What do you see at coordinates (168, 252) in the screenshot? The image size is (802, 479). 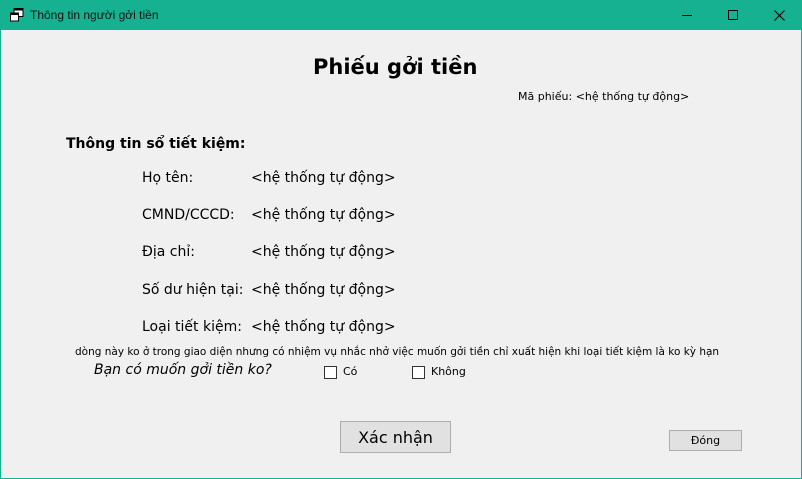 I see `field-label-address: Địa chỉ:` at bounding box center [168, 252].